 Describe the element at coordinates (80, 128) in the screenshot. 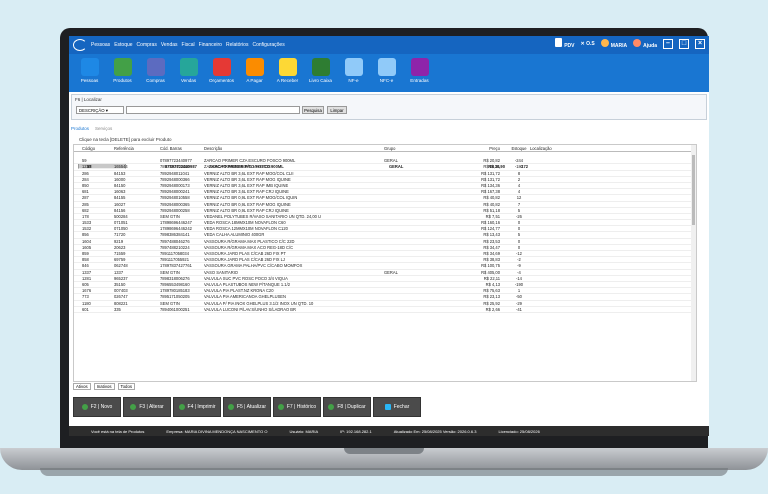

I see `tab-produtos: Produtos` at that location.